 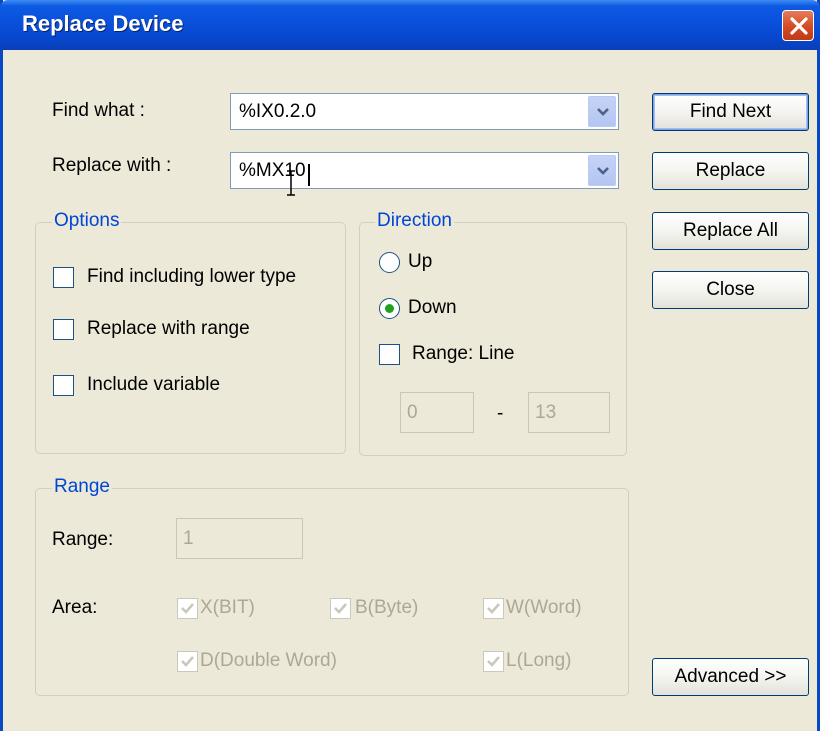 I want to click on replace-with-range-label: Replace with range, so click(x=168, y=328).